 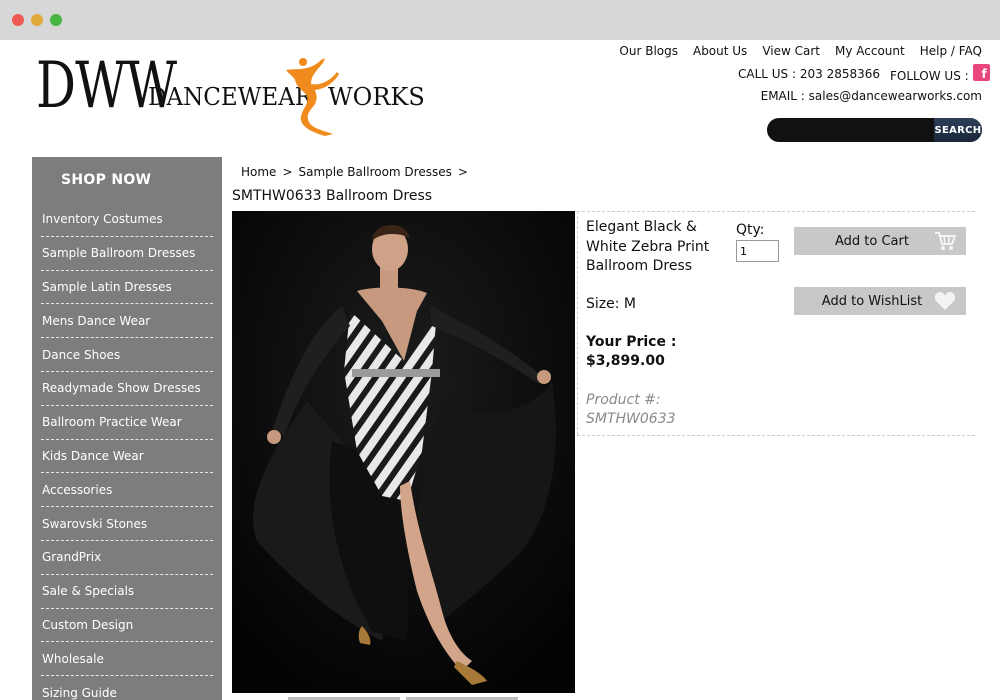 I want to click on qty-label: Qty:, so click(x=750, y=230).